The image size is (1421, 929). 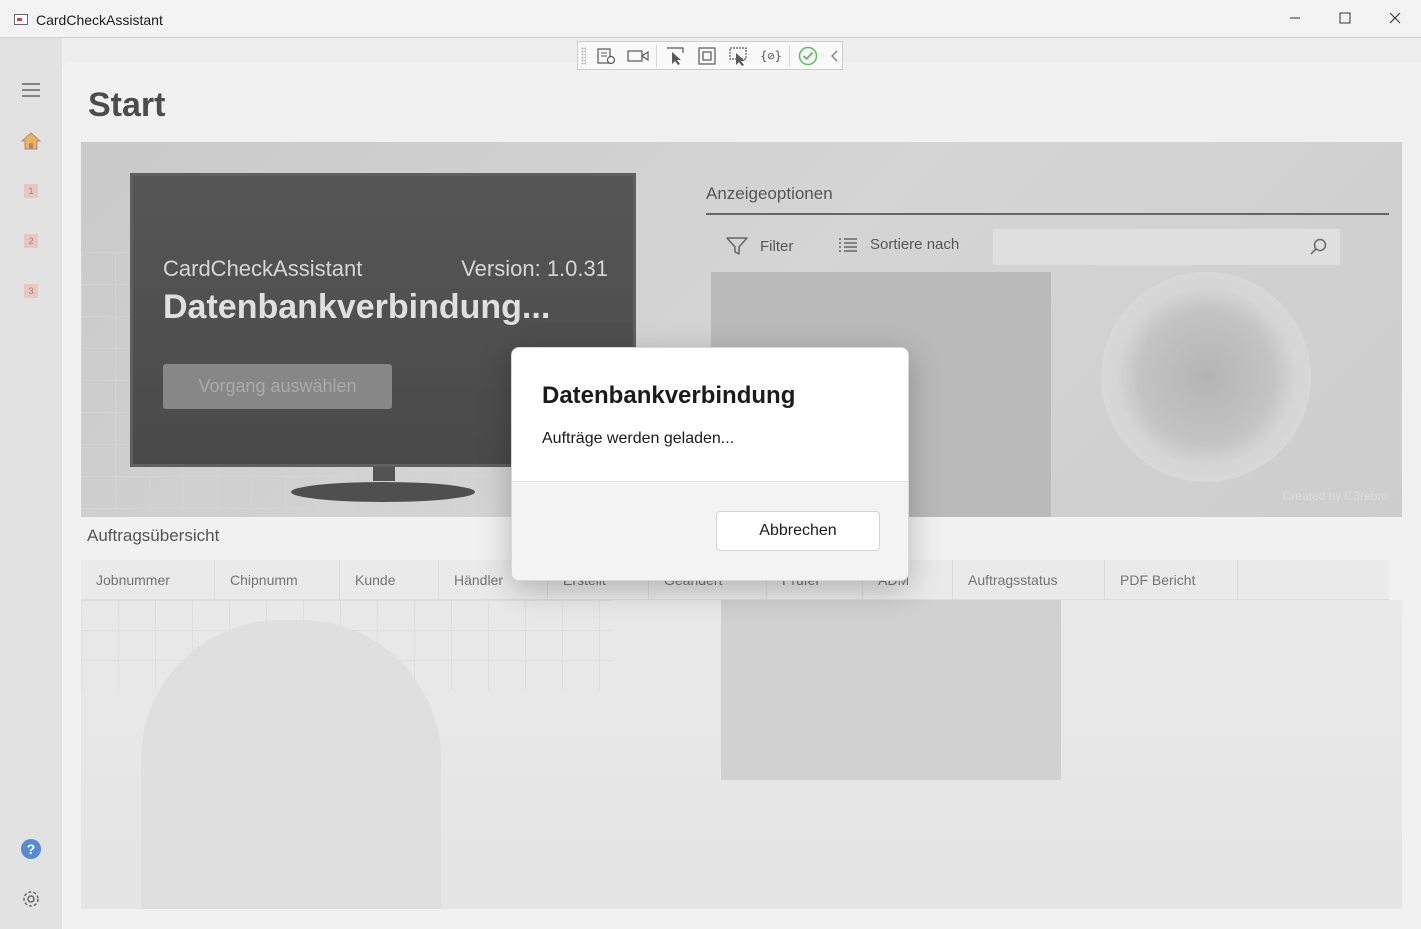 I want to click on close-icon, so click(x=1395, y=18).